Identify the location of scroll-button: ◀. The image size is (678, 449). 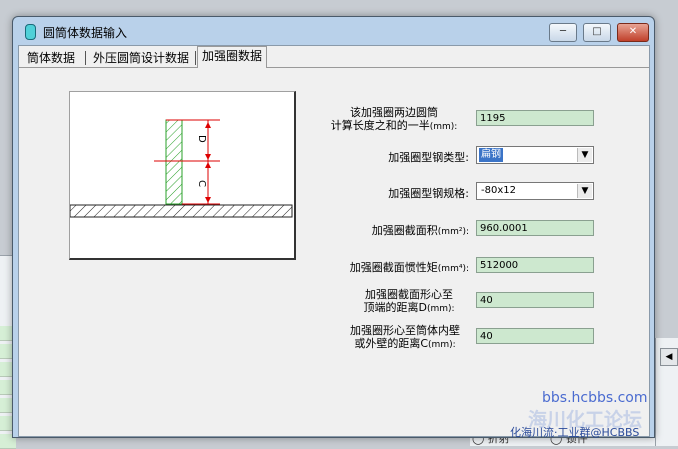
(669, 357).